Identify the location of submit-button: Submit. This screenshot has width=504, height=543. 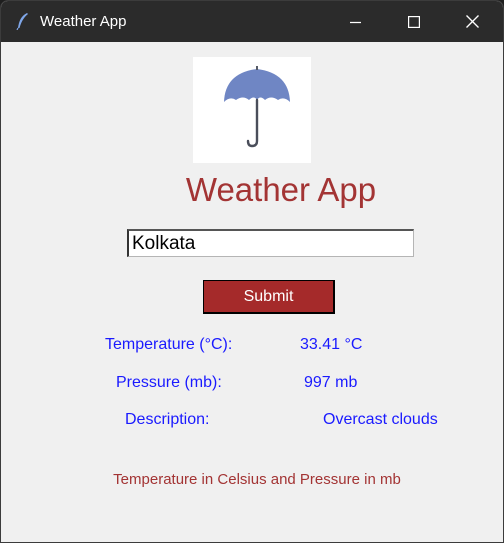
(269, 297).